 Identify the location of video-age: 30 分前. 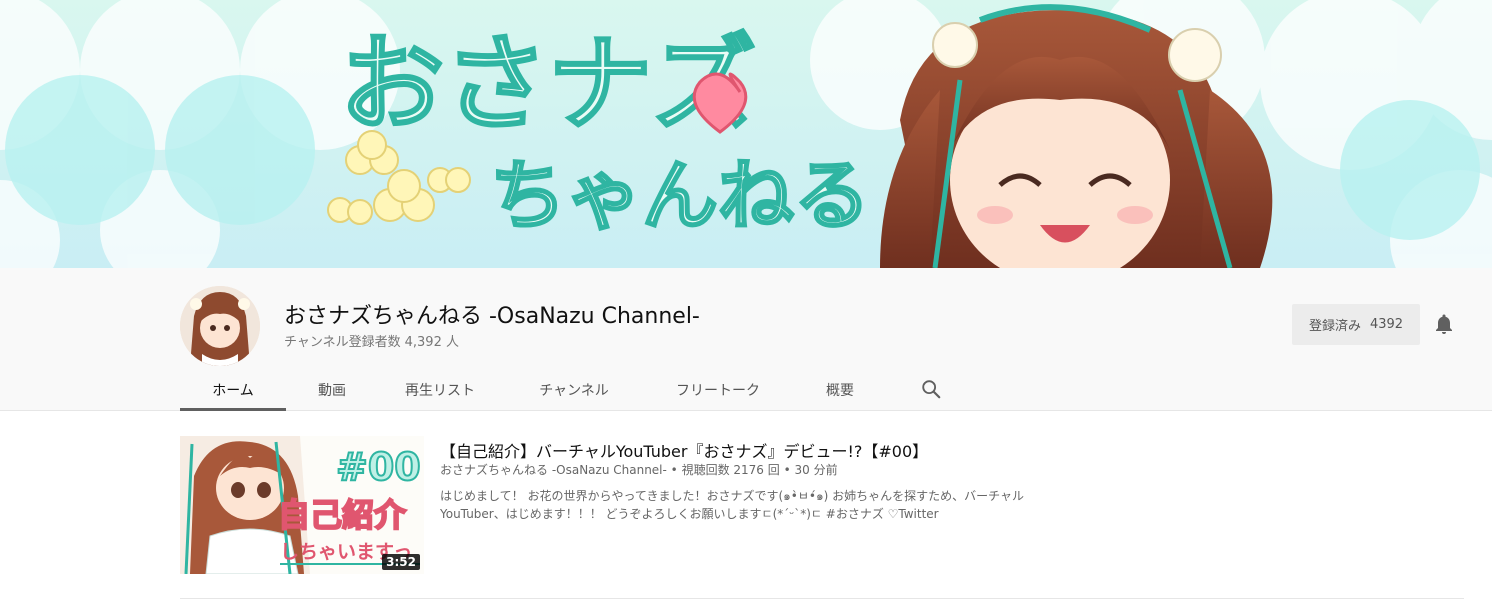
(816, 470).